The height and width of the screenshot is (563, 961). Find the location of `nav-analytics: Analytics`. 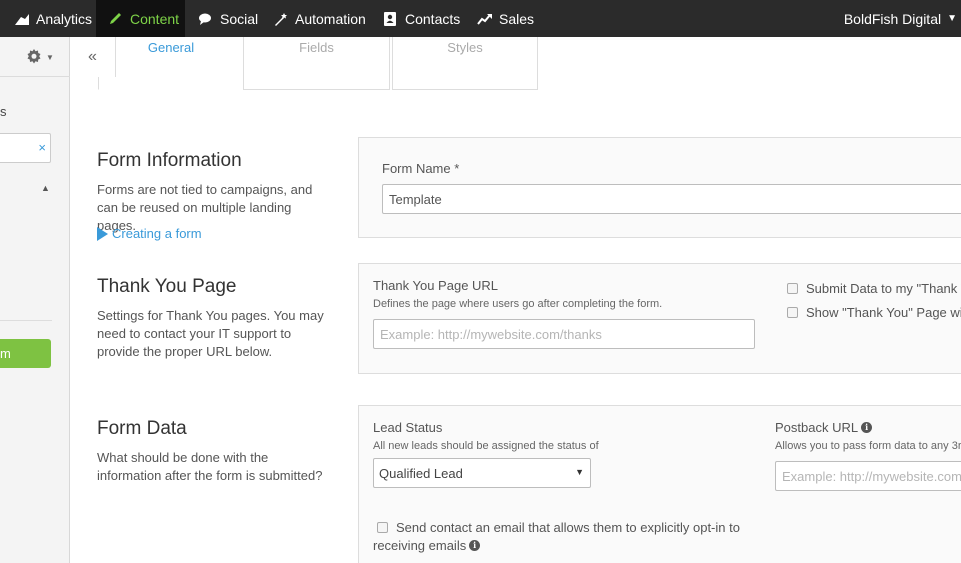

nav-analytics: Analytics is located at coordinates (53, 18).